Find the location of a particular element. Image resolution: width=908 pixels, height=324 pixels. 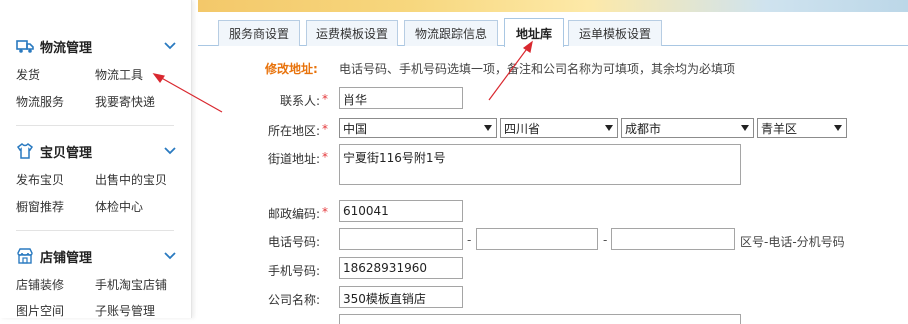

tab-service-provider: 服务商设置 is located at coordinates (259, 33).